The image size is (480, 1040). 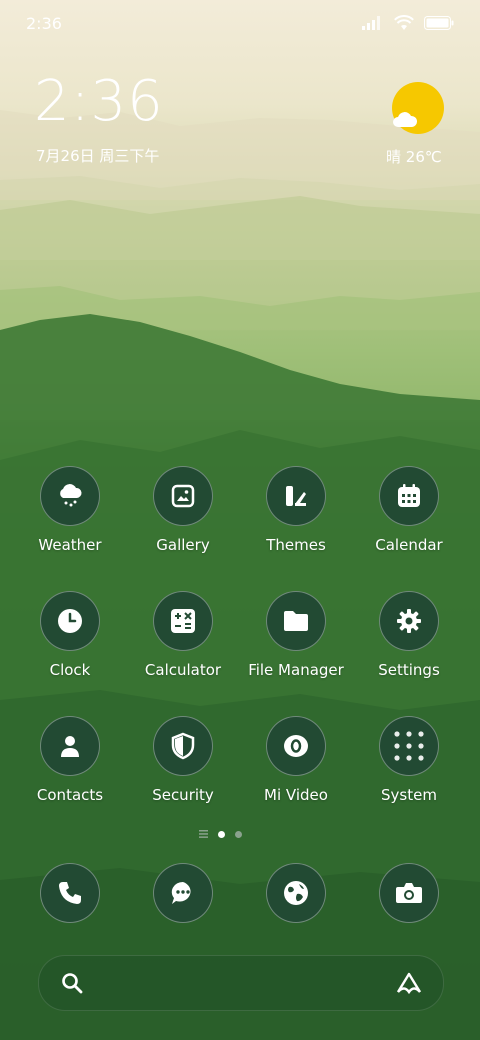 I want to click on app-label: Gallery, so click(x=183, y=545).